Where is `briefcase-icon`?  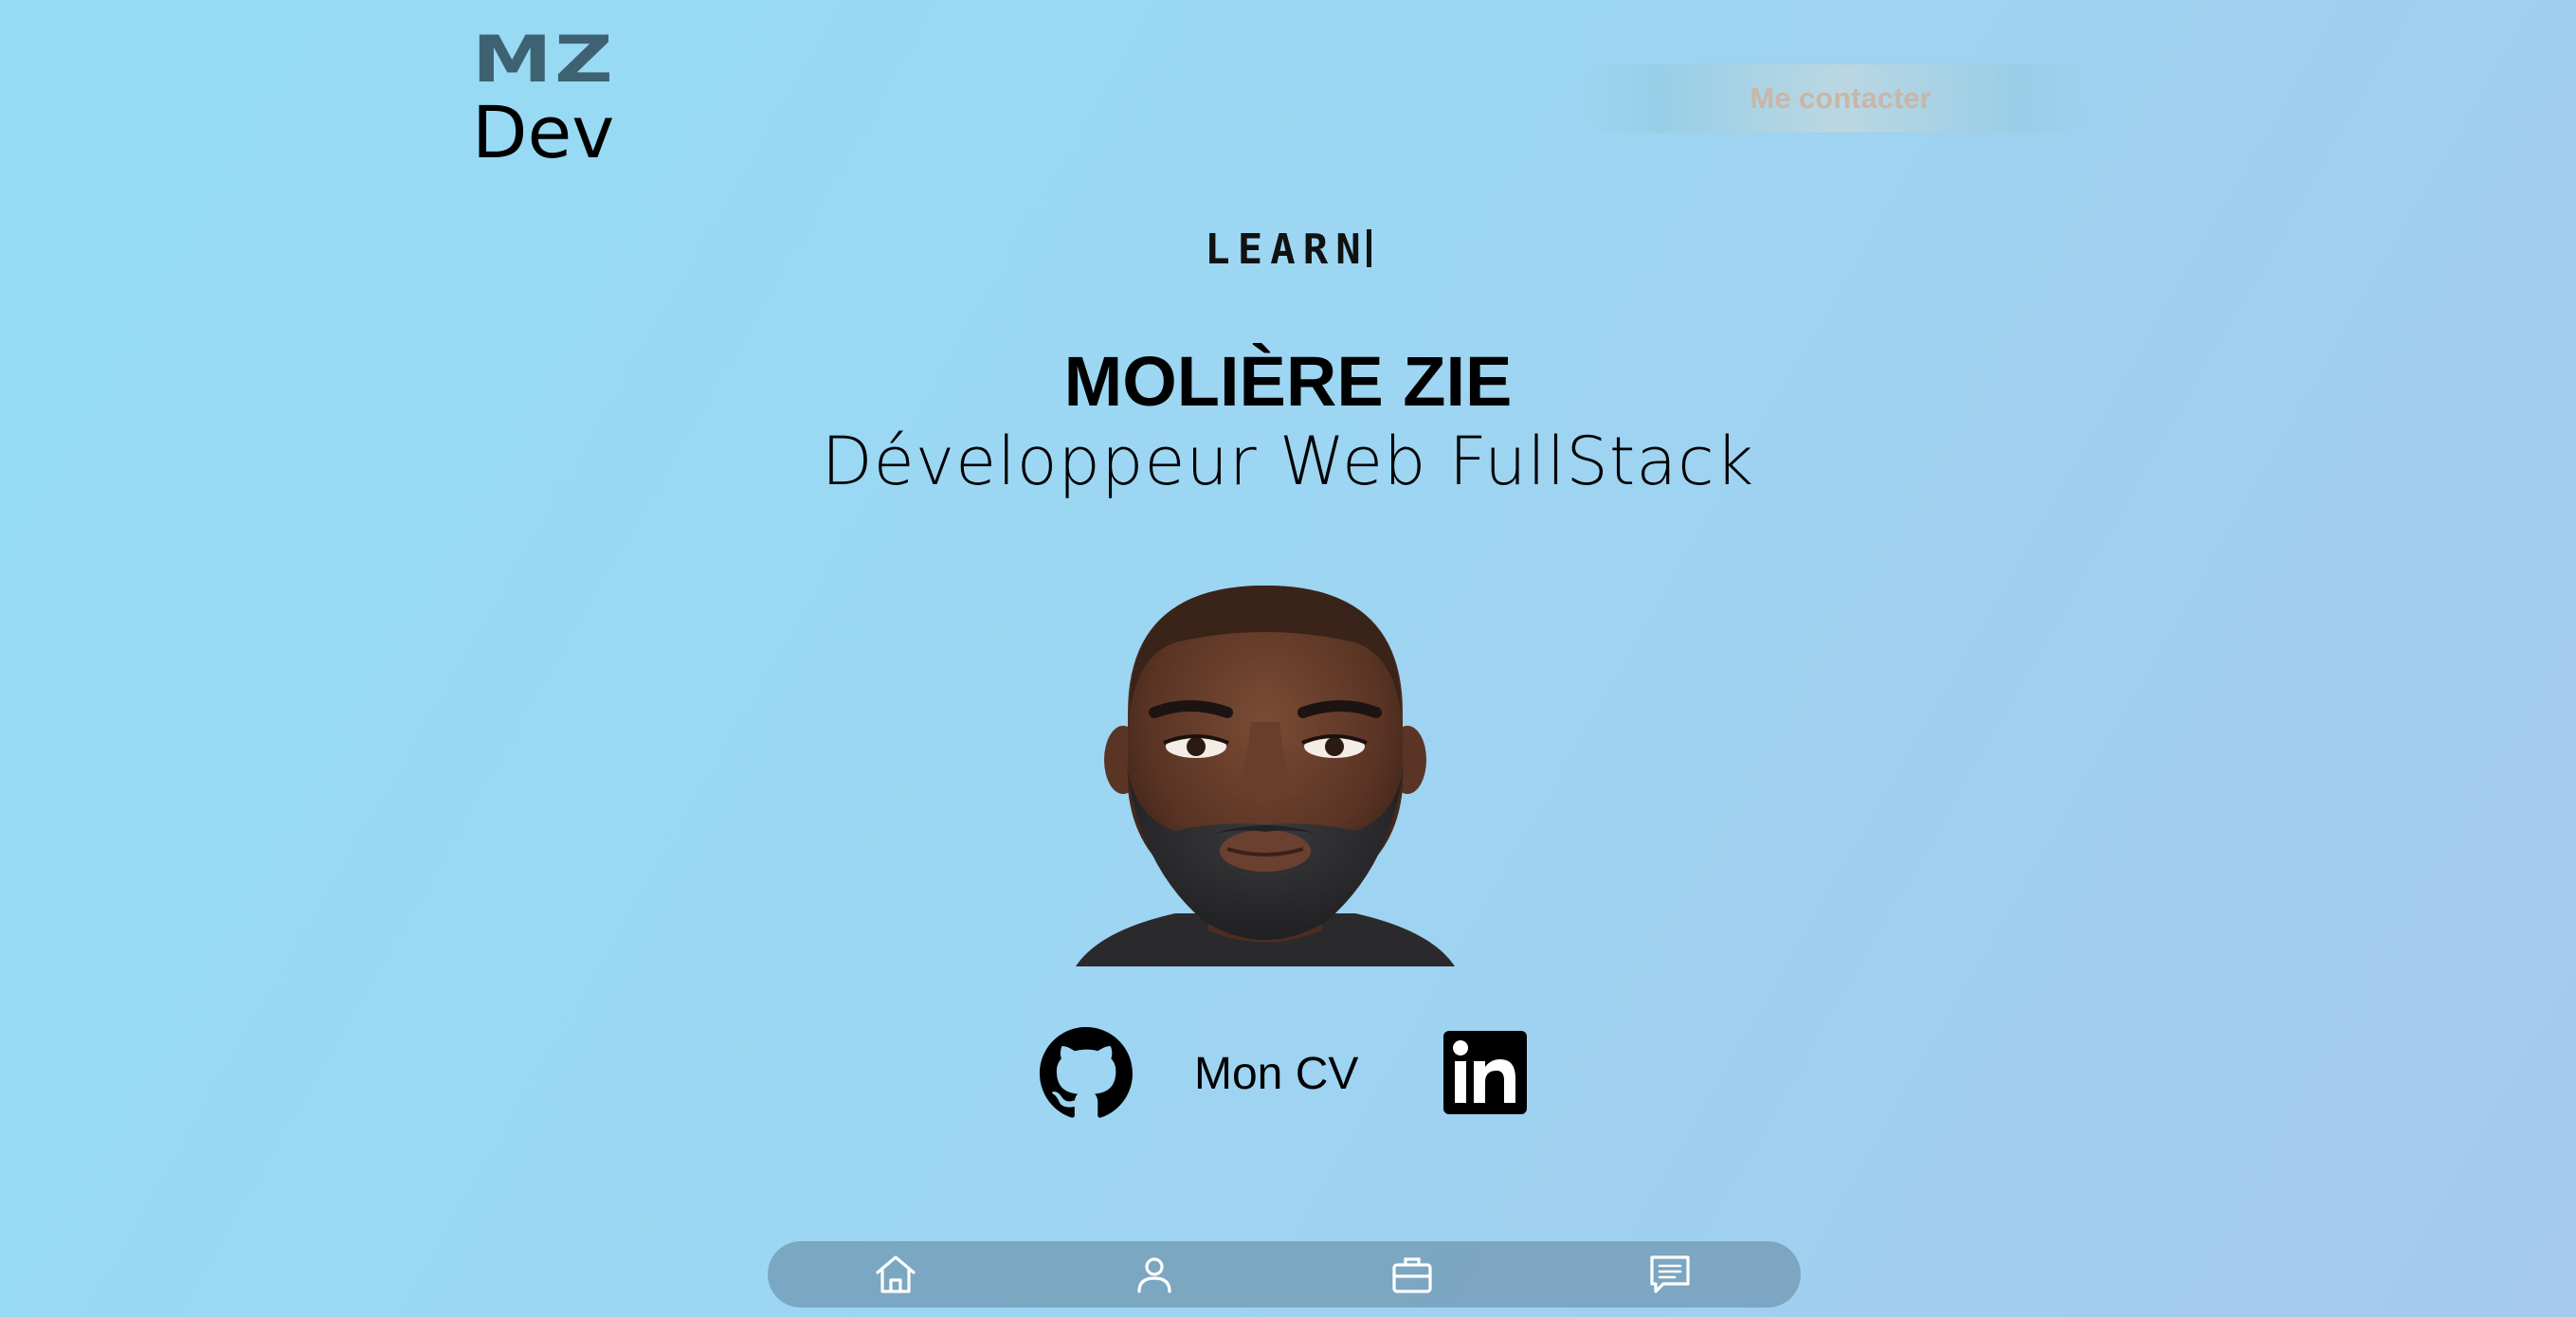
briefcase-icon is located at coordinates (1412, 1275).